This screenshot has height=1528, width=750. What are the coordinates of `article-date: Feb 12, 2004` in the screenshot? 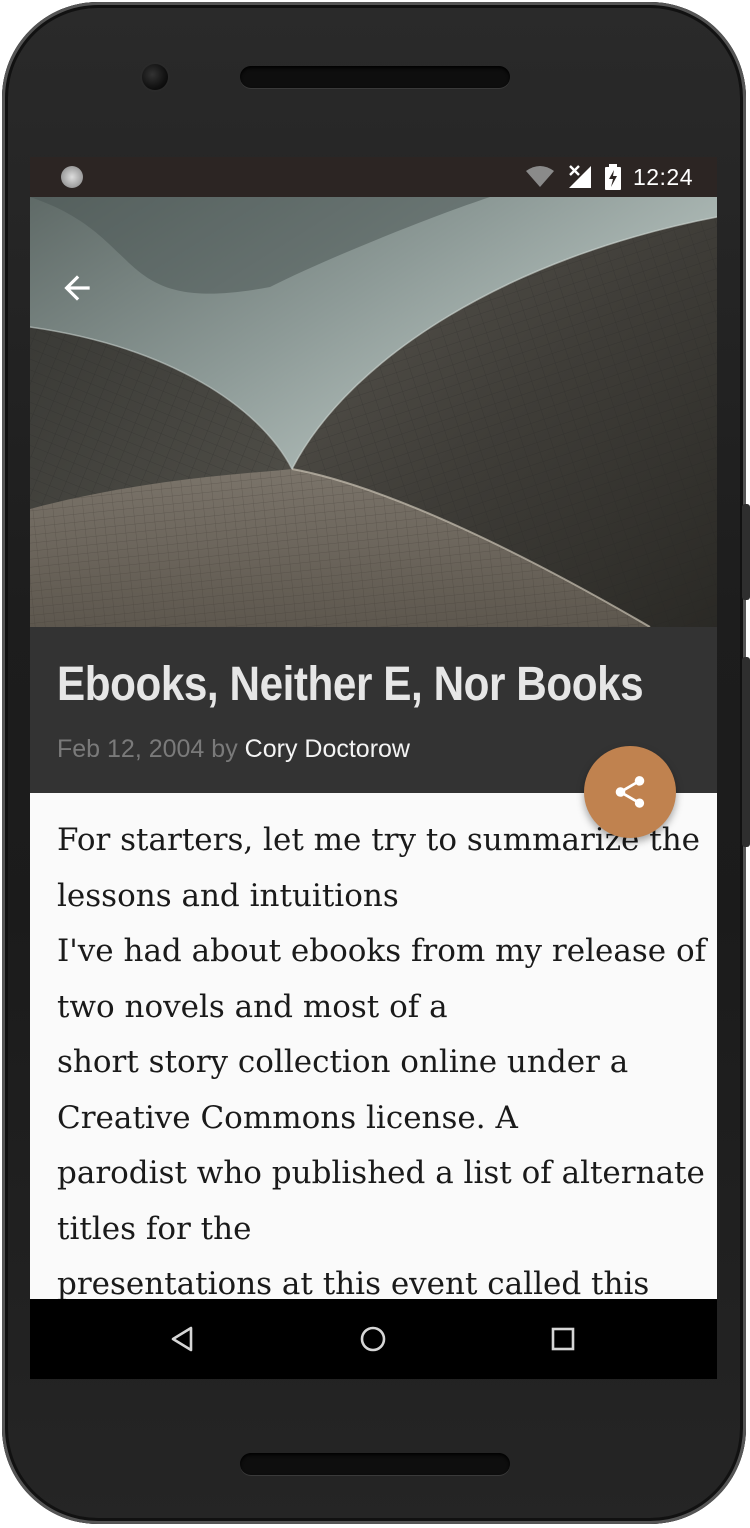 It's located at (131, 749).